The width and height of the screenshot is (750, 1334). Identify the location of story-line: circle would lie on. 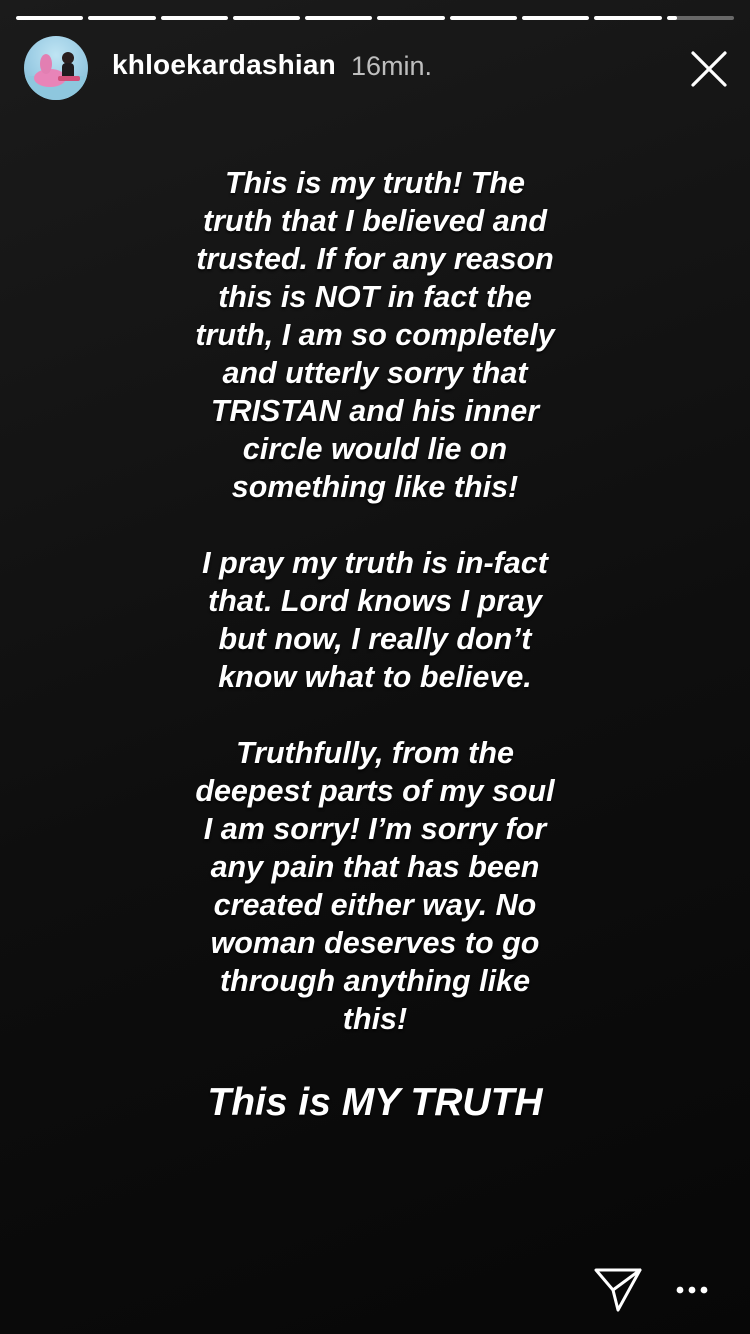
(375, 449).